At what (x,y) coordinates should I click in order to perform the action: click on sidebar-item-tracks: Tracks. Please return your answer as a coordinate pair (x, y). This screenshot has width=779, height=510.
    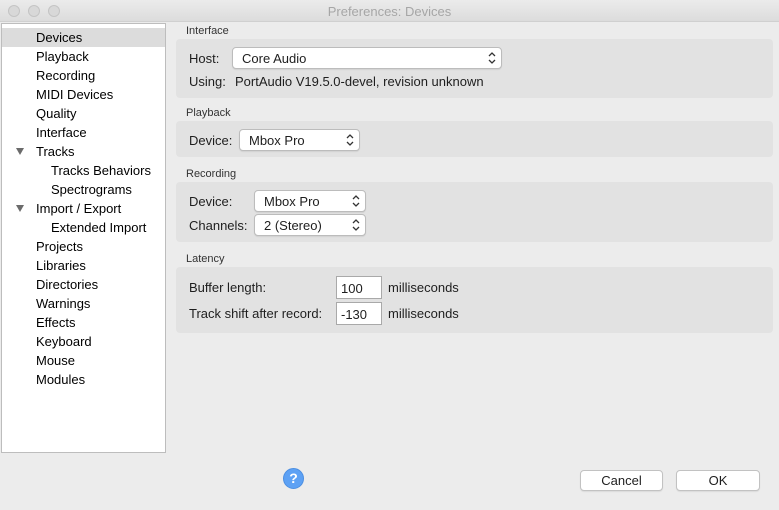
    Looking at the image, I should click on (83, 151).